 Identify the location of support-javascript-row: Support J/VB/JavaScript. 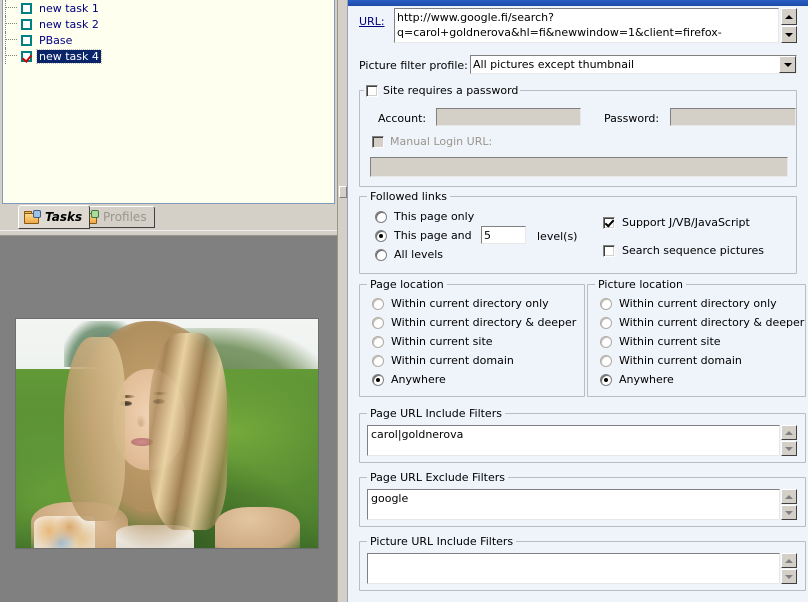
(676, 222).